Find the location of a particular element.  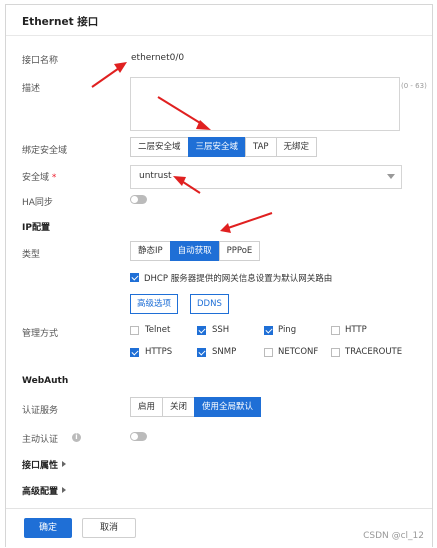

bind-zone-label: 绑定安全域 is located at coordinates (45, 151).